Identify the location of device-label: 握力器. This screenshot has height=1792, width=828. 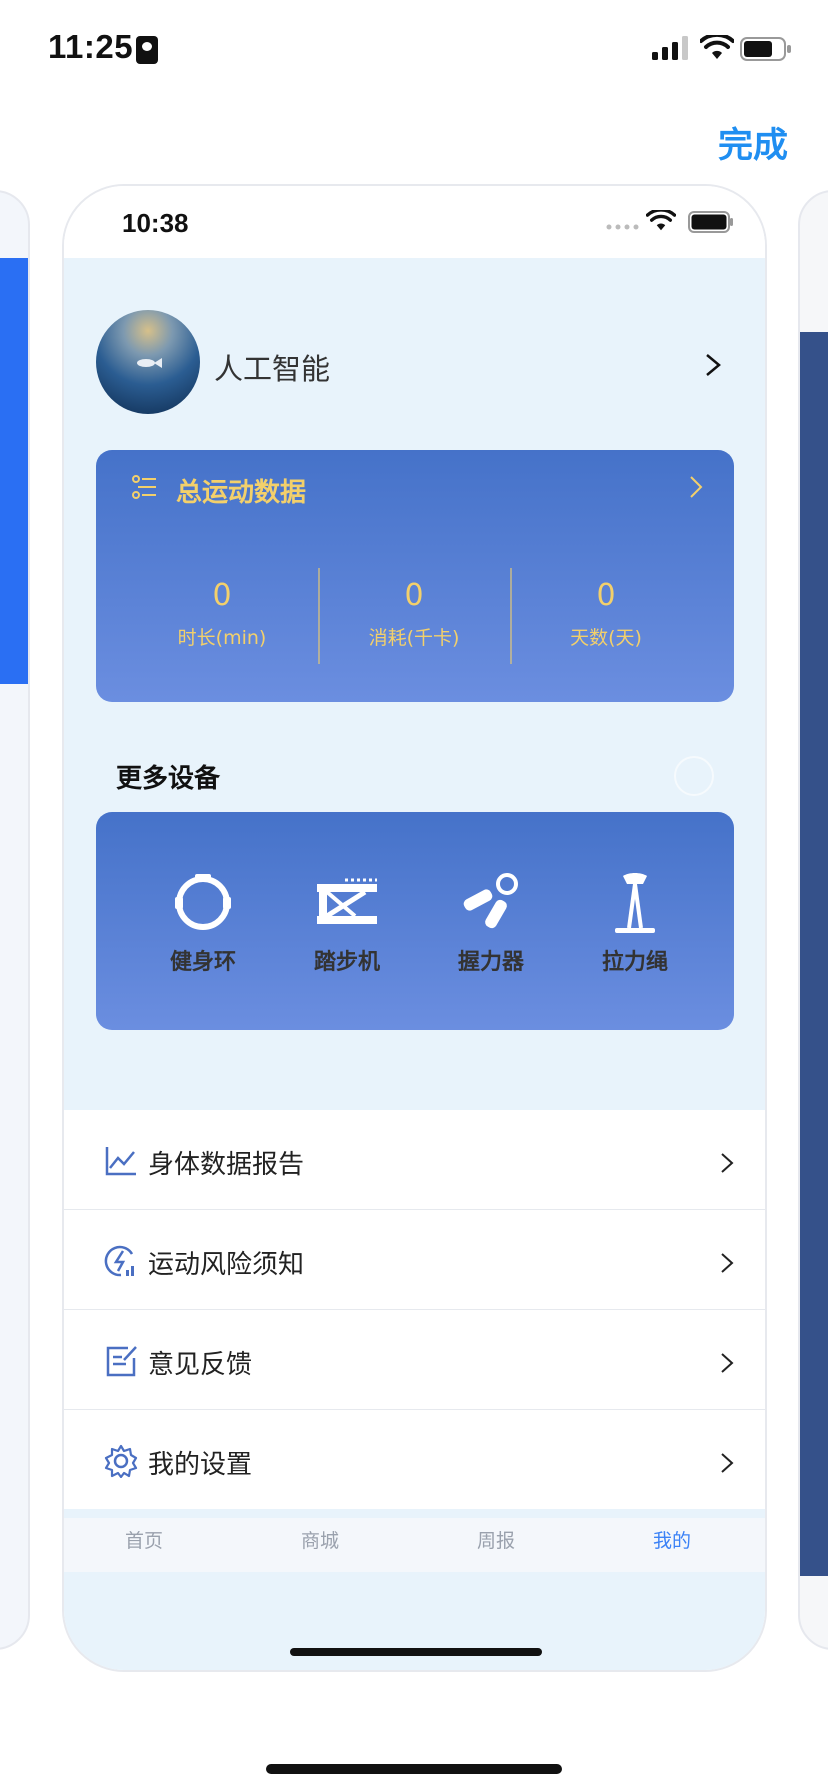
(490, 962).